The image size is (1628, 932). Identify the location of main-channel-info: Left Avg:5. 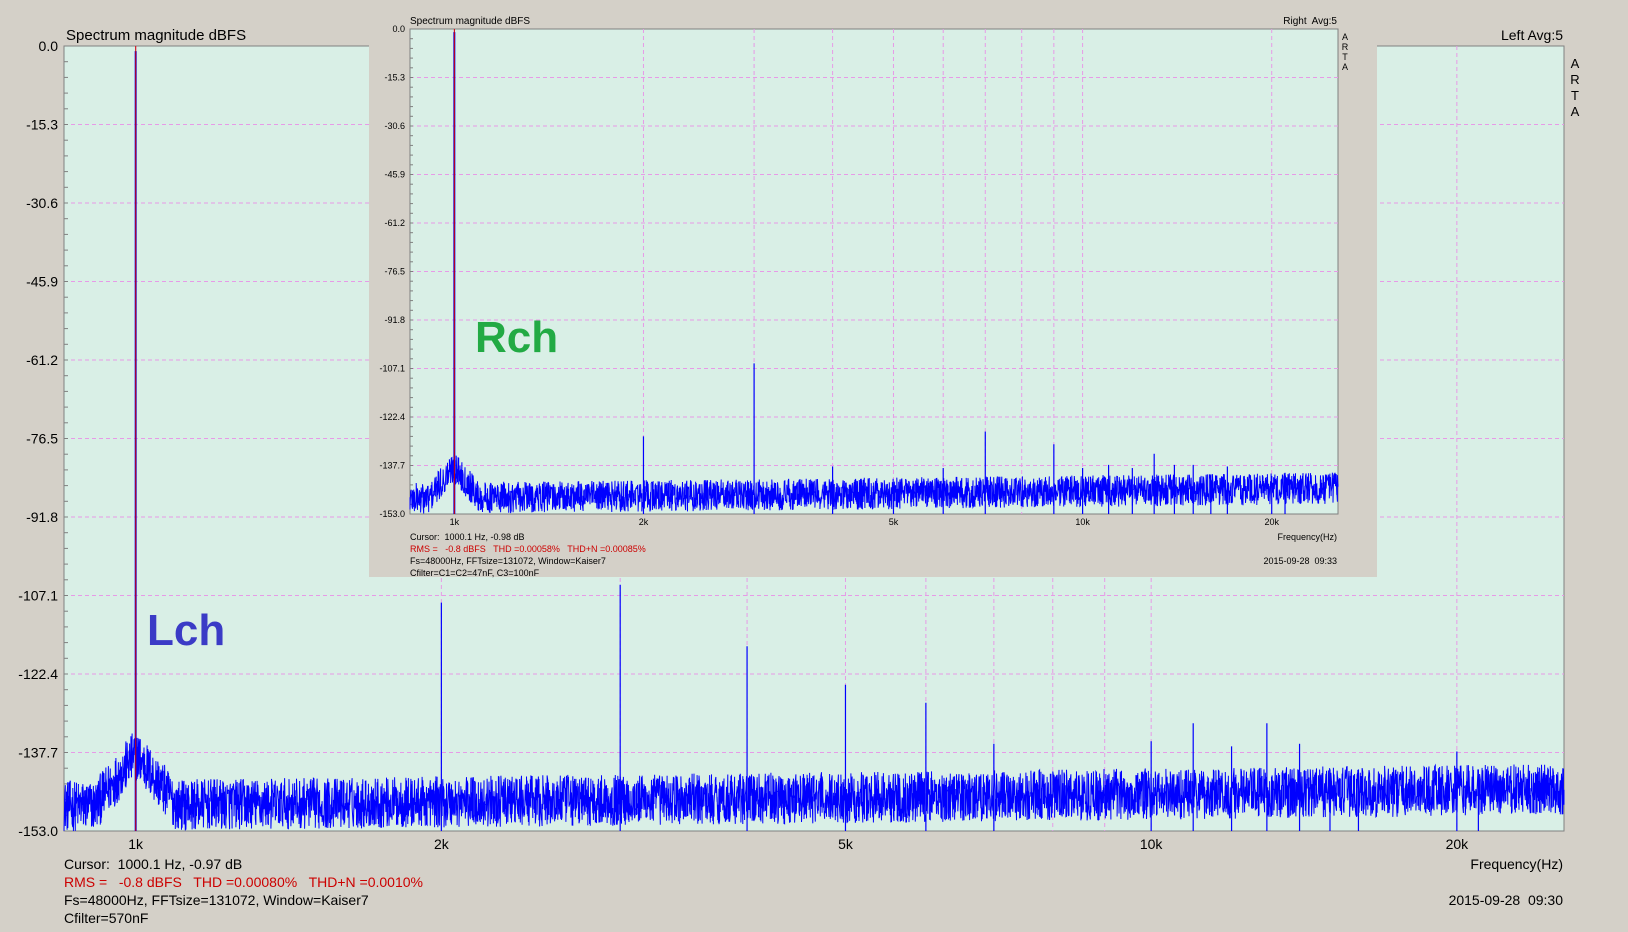
(1532, 35).